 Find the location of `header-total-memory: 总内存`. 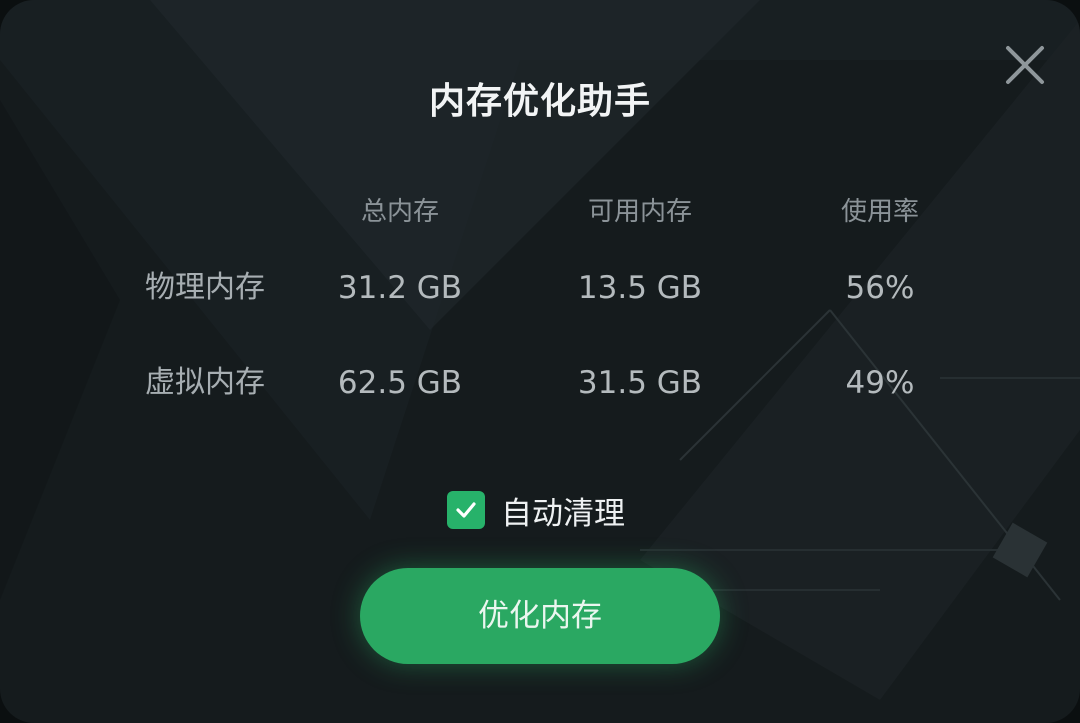

header-total-memory: 总内存 is located at coordinates (399, 212).